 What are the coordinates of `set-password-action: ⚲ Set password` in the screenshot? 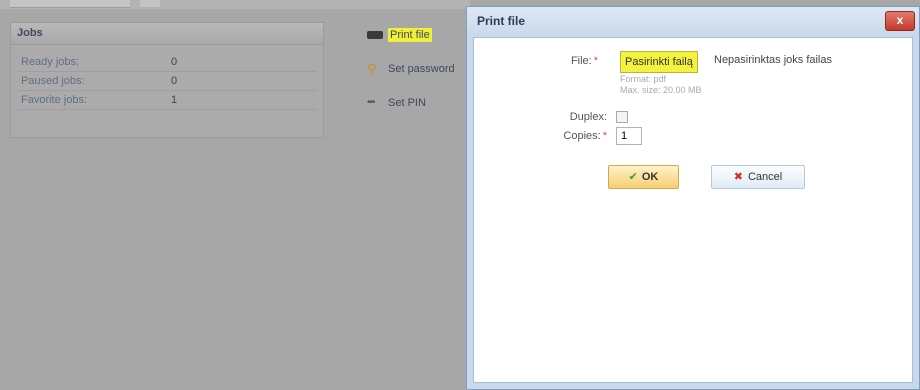 It's located at (410, 69).